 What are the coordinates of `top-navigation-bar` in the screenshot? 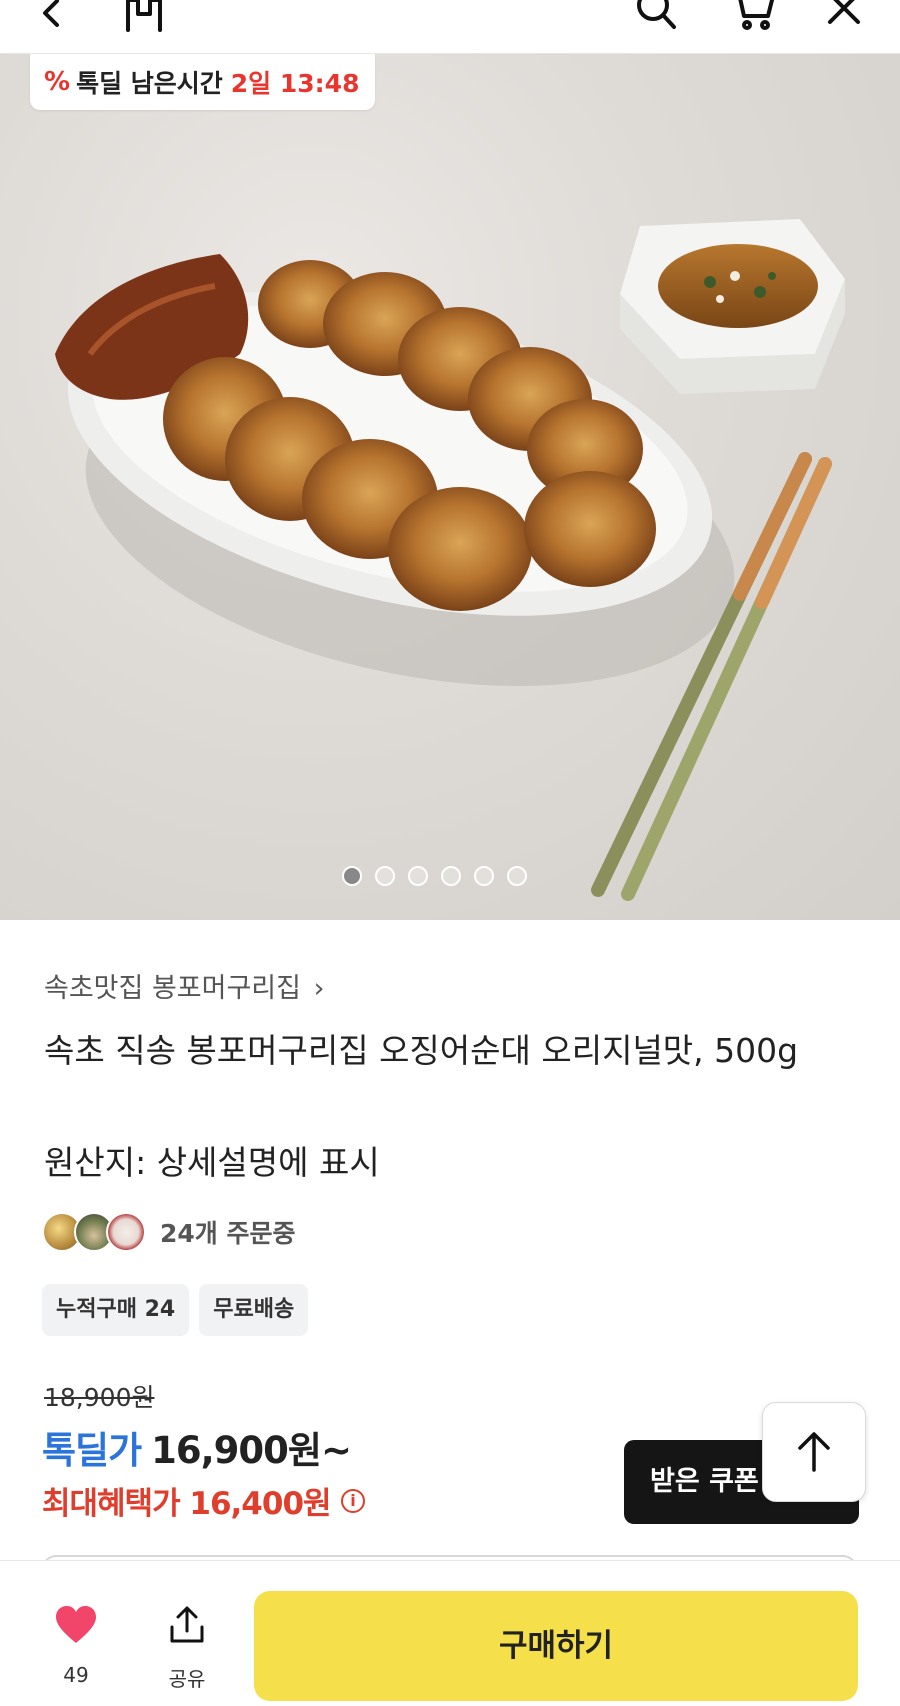 It's located at (450, 27).